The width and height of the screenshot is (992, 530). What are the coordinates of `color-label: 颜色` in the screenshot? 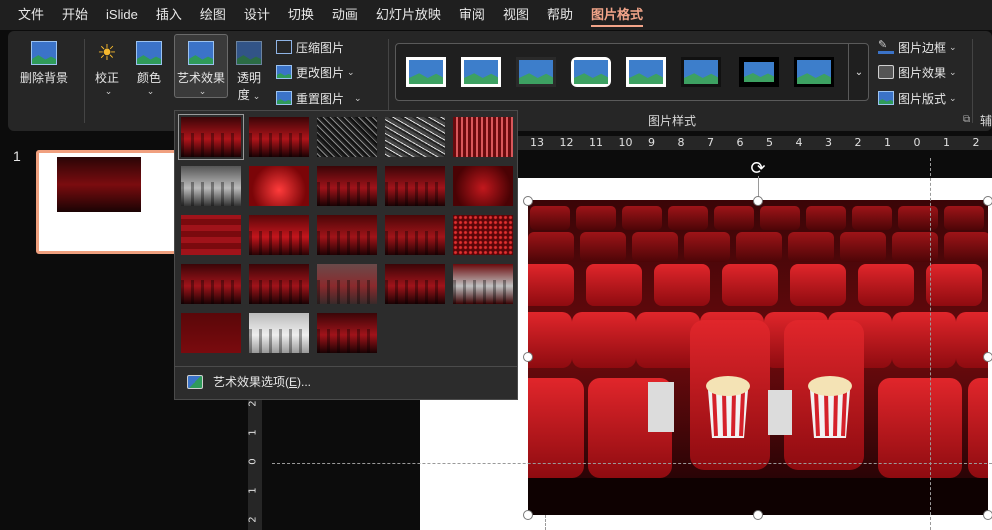 It's located at (148, 78).